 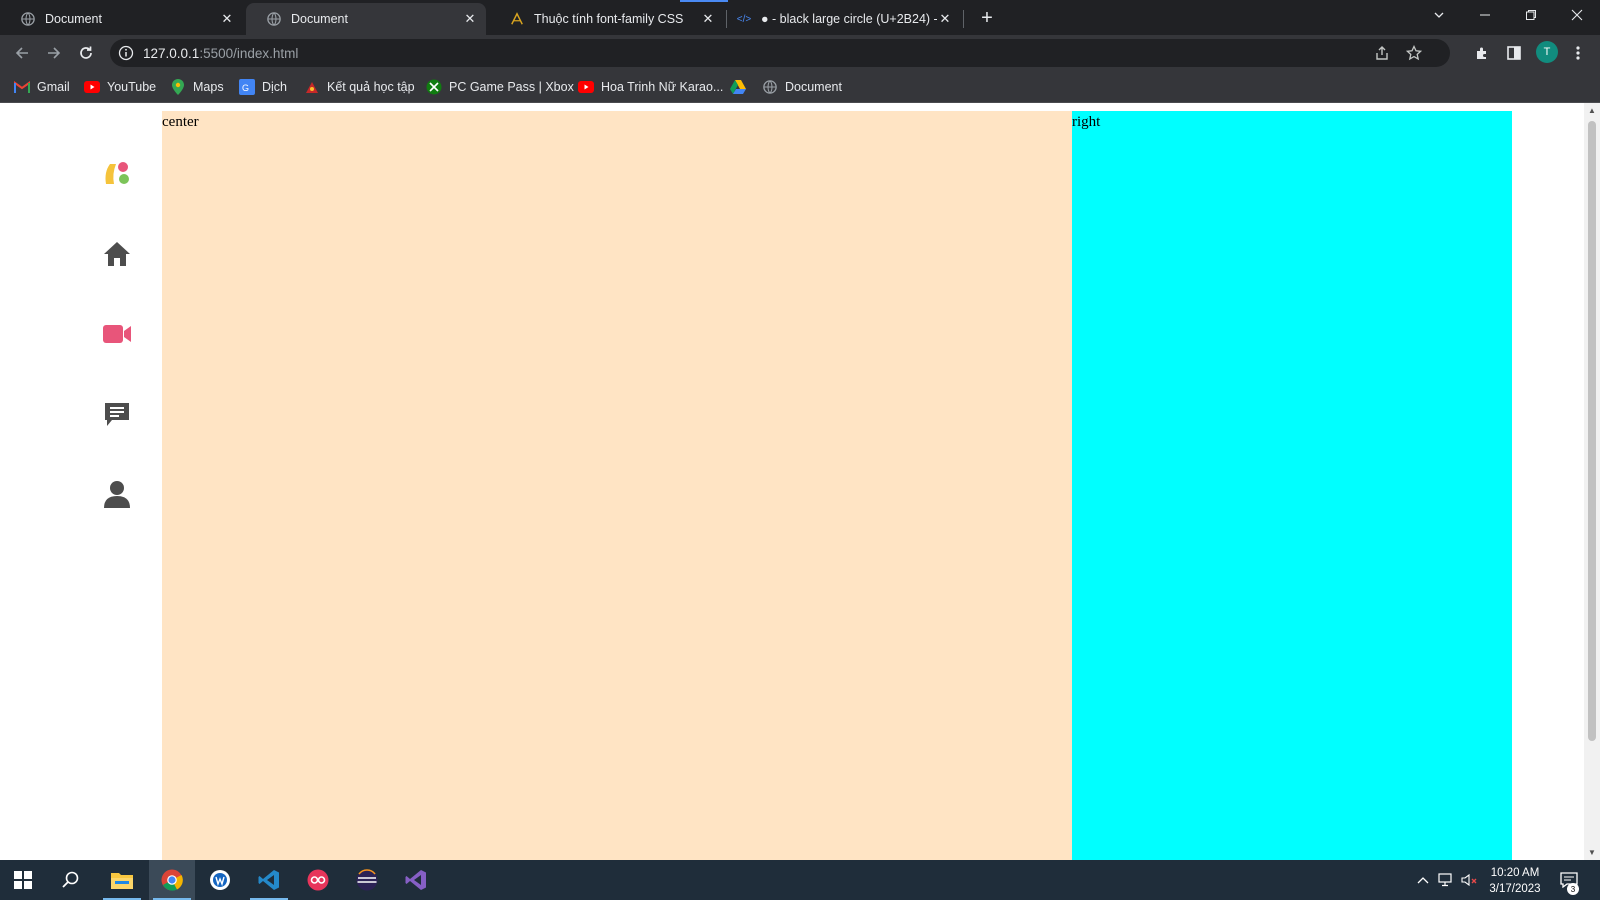 I want to click on bookmark-translate: G Dịch, so click(x=263, y=87).